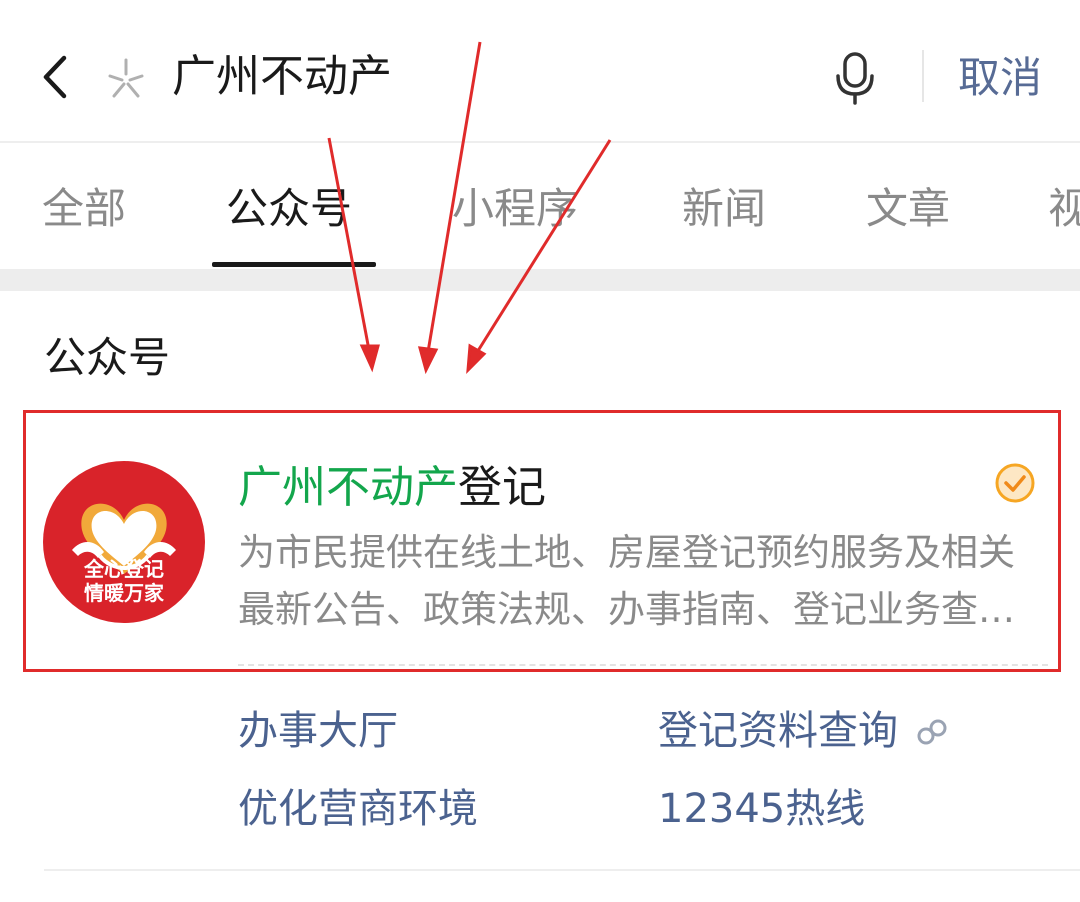 The width and height of the screenshot is (1080, 902). Describe the element at coordinates (282, 77) in the screenshot. I see `search-input: 广州不动产` at that location.